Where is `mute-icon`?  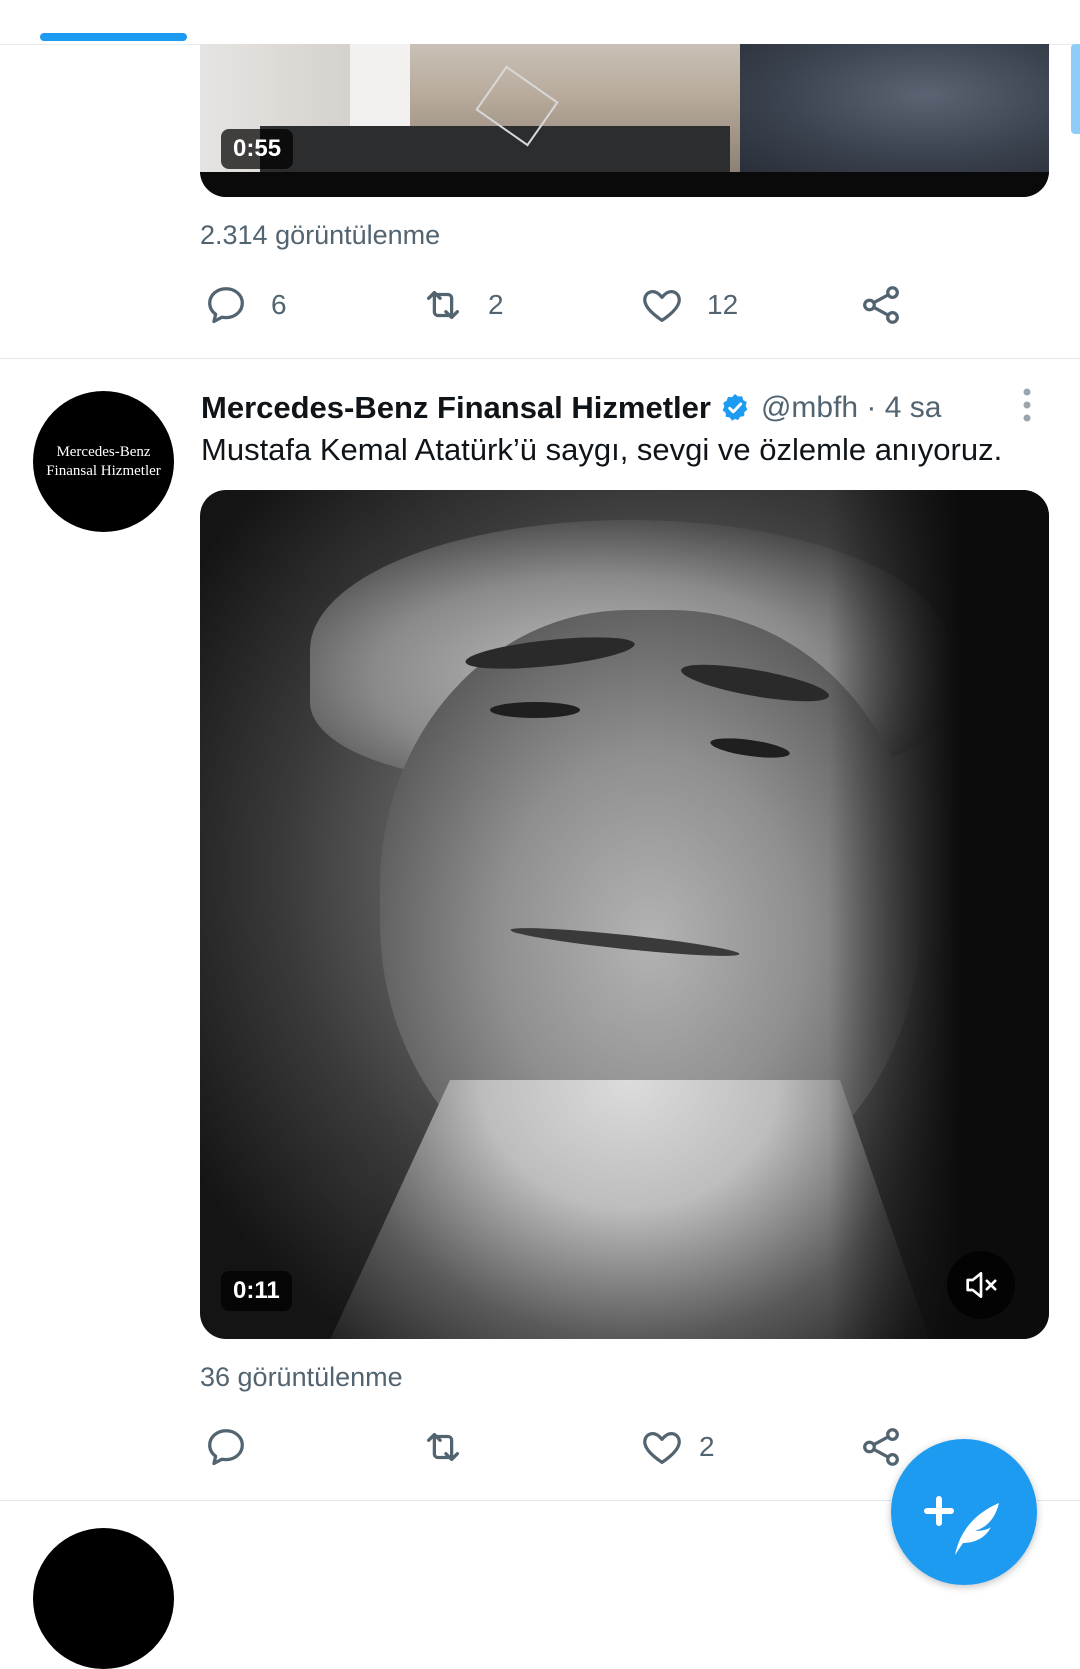
mute-icon is located at coordinates (981, 1285).